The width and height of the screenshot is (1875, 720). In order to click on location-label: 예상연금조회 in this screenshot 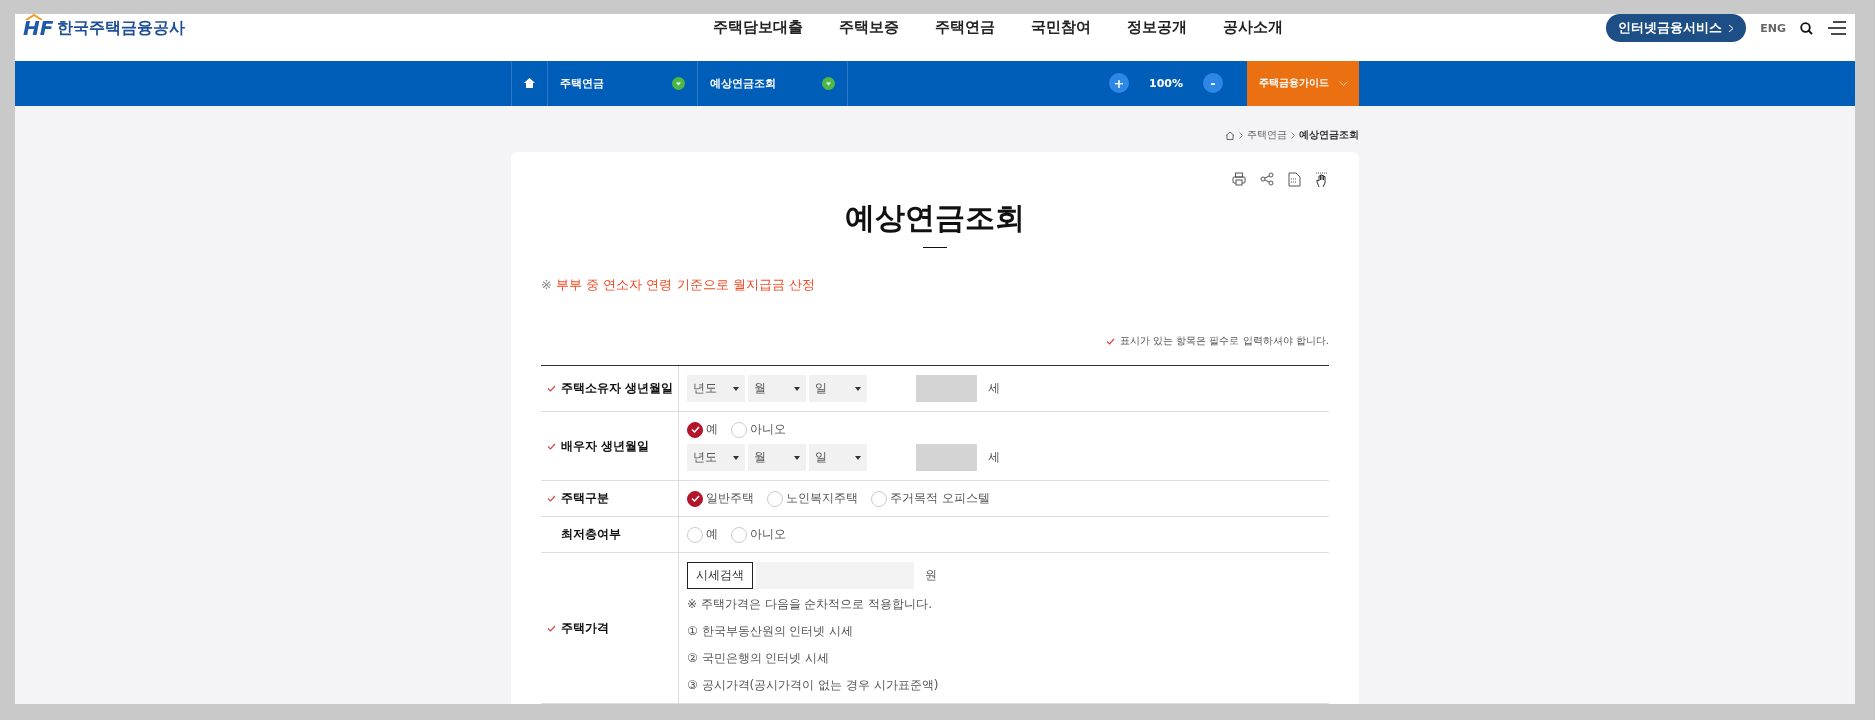, I will do `click(743, 83)`.